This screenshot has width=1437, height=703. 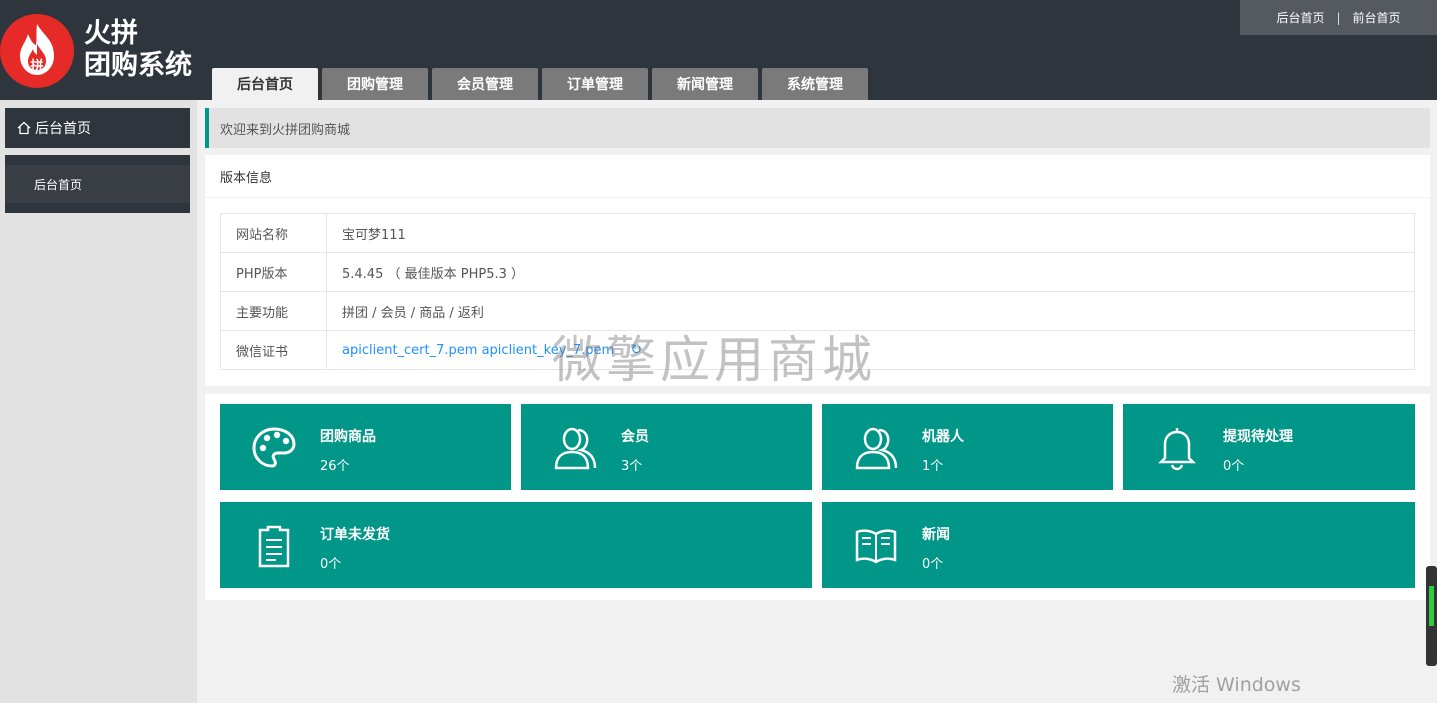 I want to click on logo-flame-icon: 拼, so click(x=37, y=51).